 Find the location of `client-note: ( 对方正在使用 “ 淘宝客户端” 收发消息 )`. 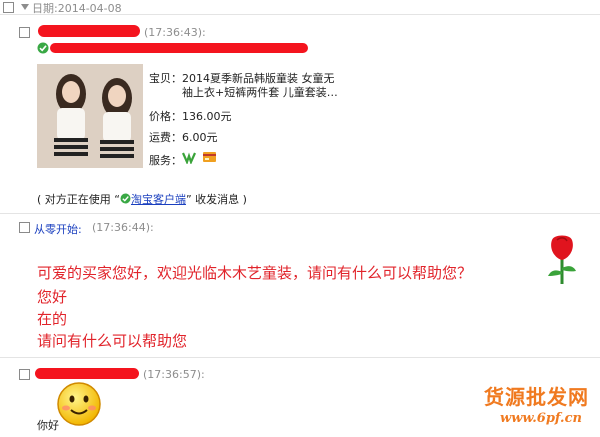

client-note: ( 对方正在使用 “ 淘宝客户端” 收发消息 ) is located at coordinates (142, 199).